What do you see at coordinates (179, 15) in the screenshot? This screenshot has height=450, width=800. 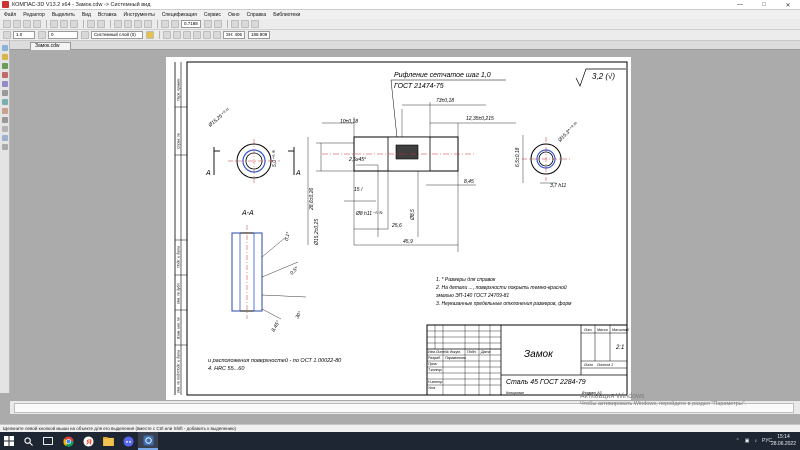 I see `menu-spec: Спецификация` at bounding box center [179, 15].